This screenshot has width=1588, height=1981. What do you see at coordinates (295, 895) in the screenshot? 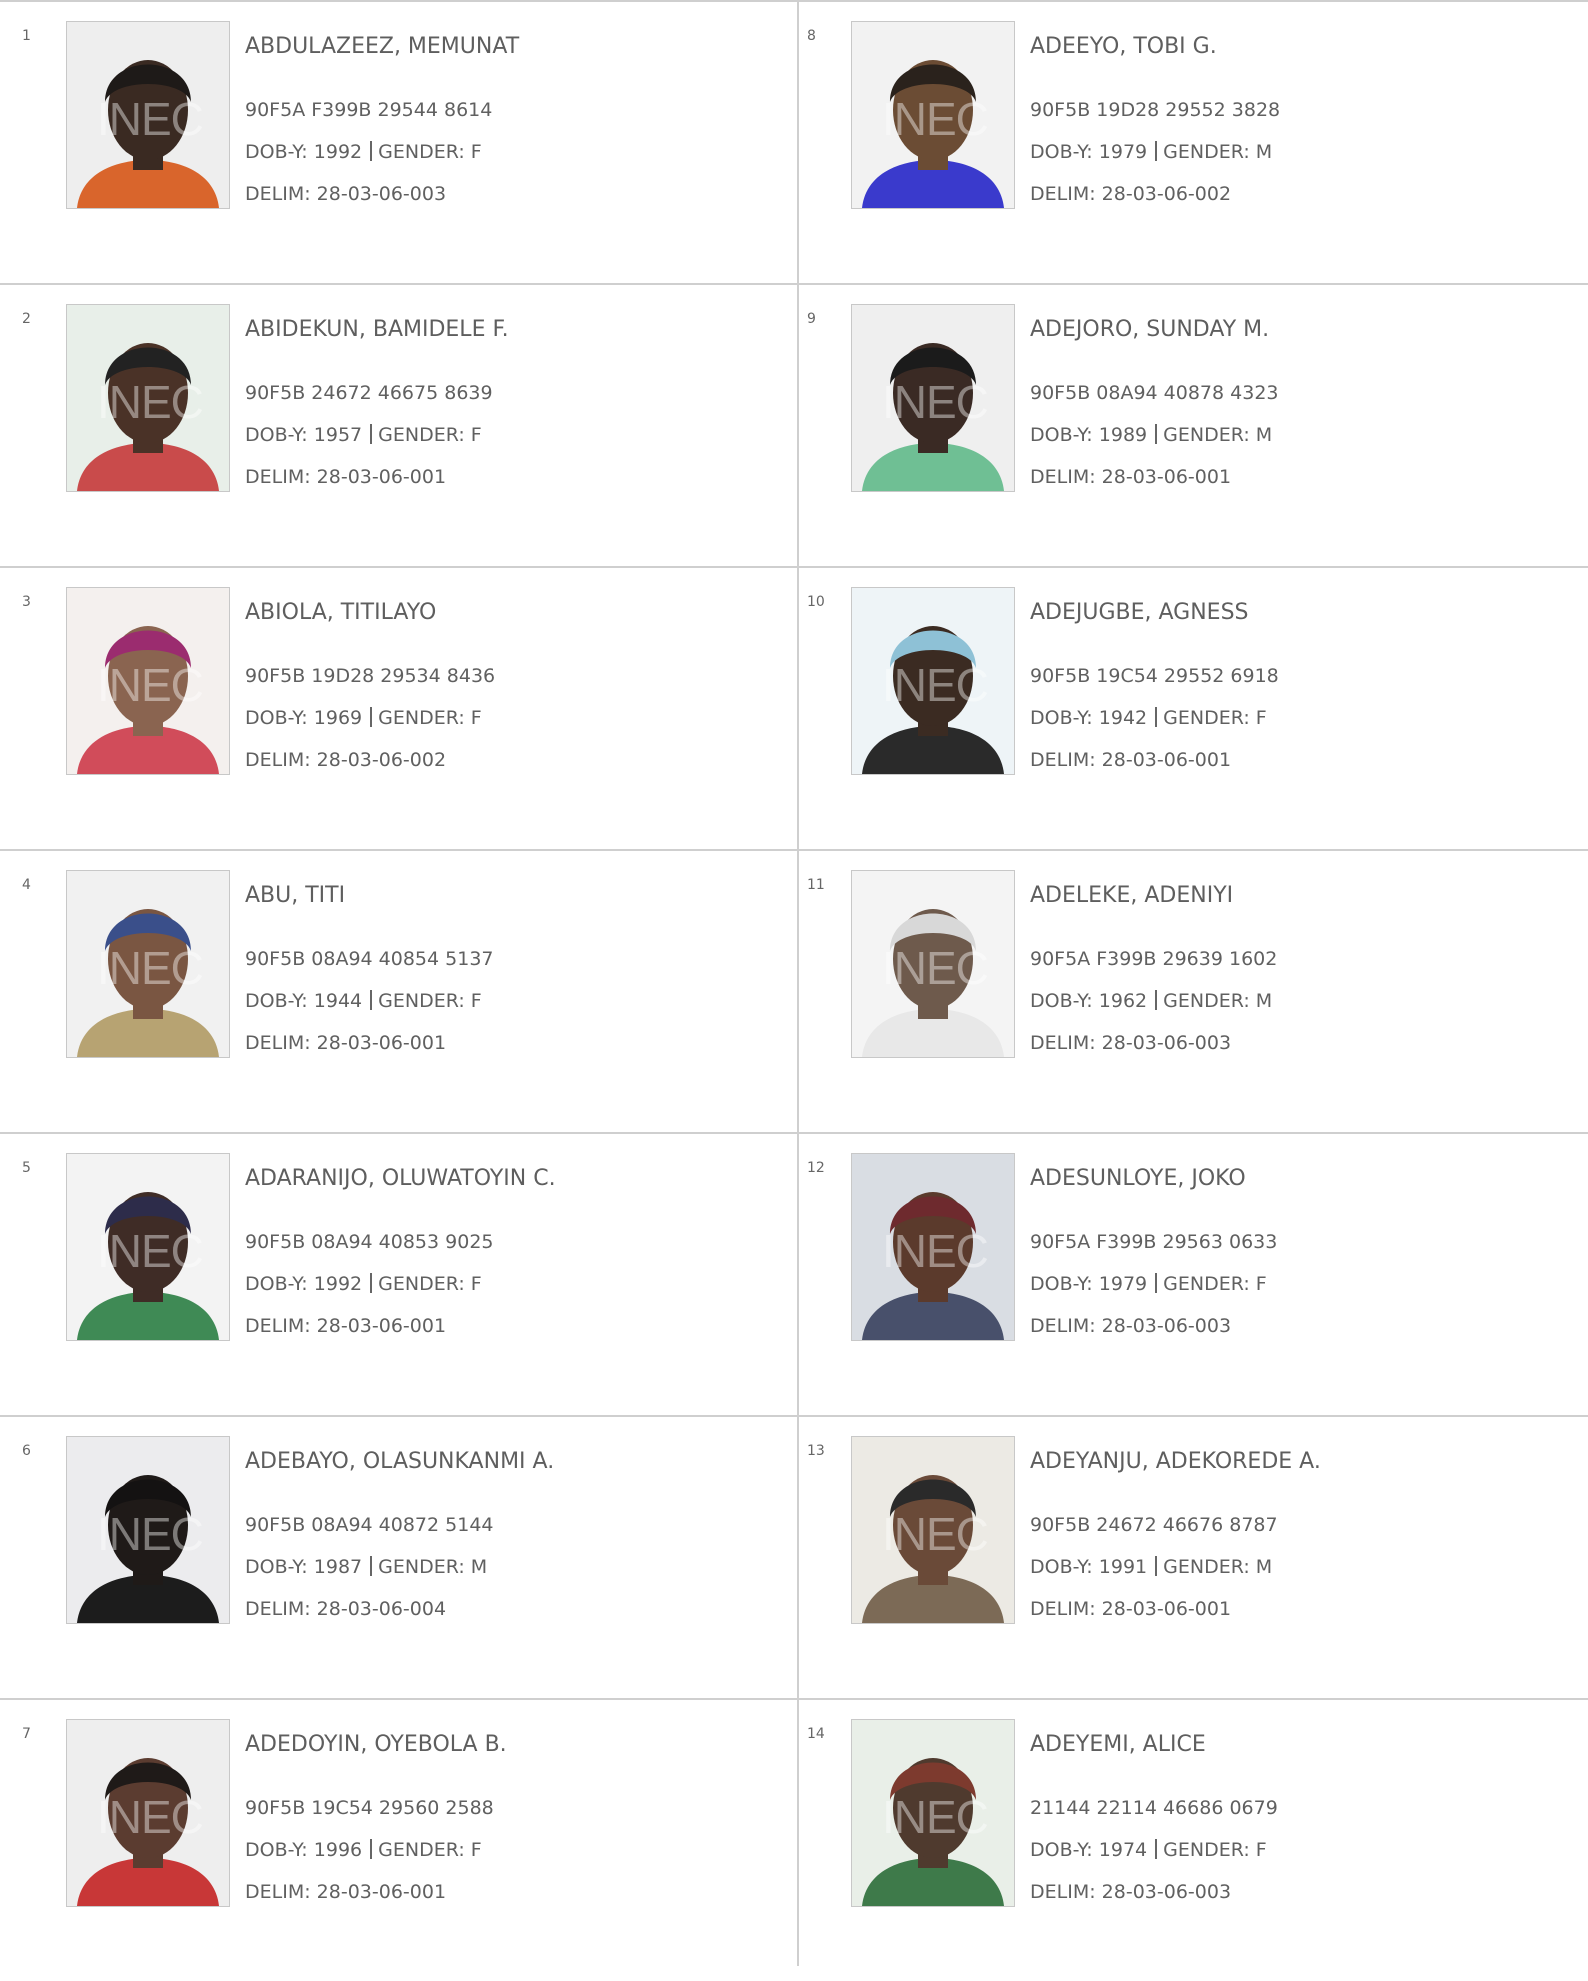
I see `voter-name: ABU, TITI` at bounding box center [295, 895].